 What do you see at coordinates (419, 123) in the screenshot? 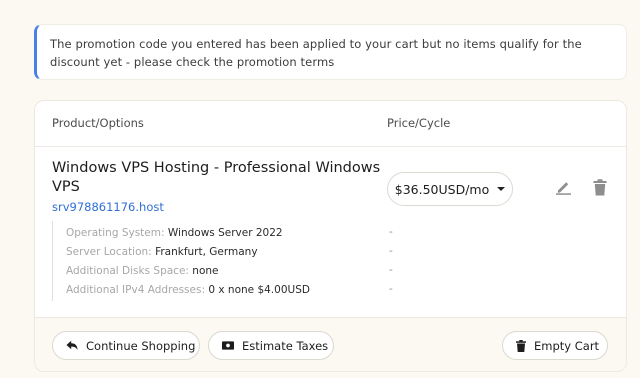
I see `price-cycle-header: Price/Cycle` at bounding box center [419, 123].